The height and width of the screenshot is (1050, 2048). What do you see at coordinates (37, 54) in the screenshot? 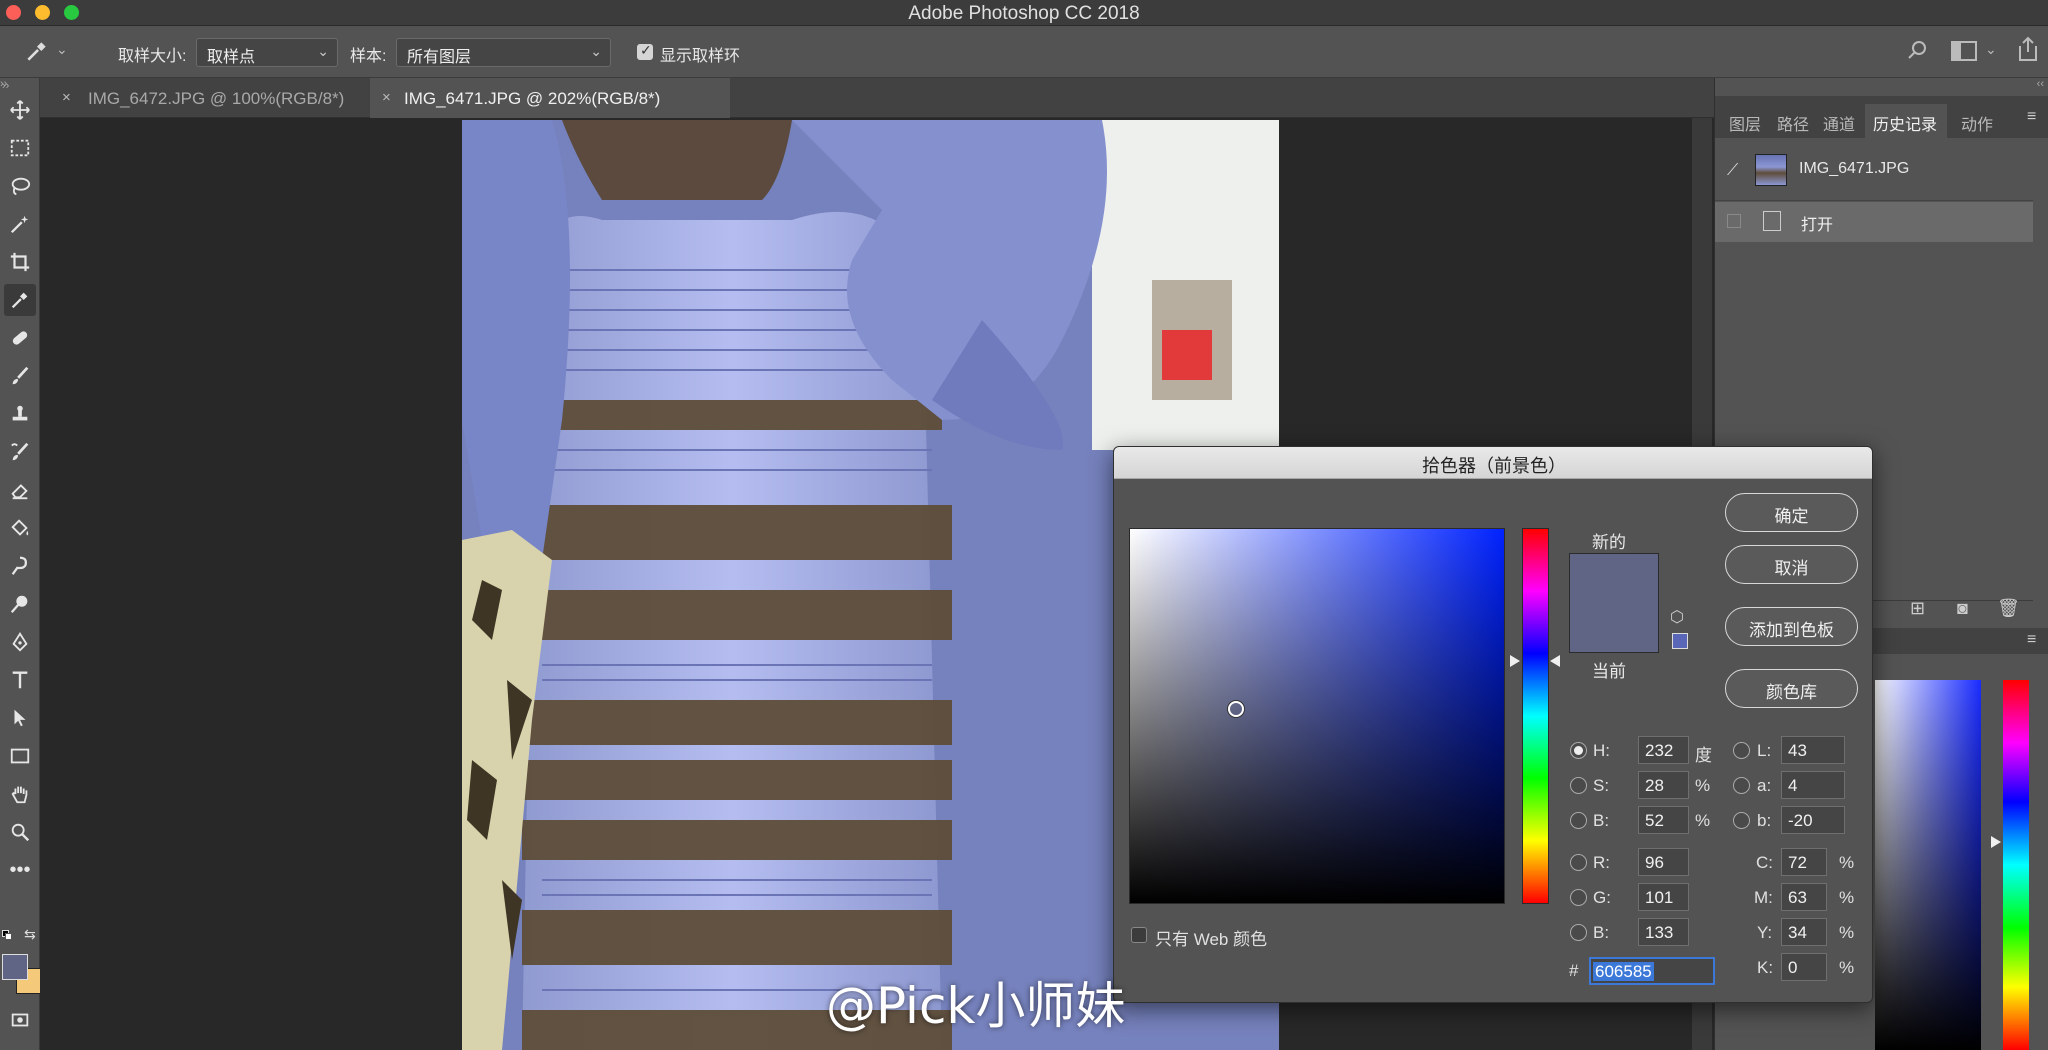
I see `eyedropper-tool-preset-icon` at bounding box center [37, 54].